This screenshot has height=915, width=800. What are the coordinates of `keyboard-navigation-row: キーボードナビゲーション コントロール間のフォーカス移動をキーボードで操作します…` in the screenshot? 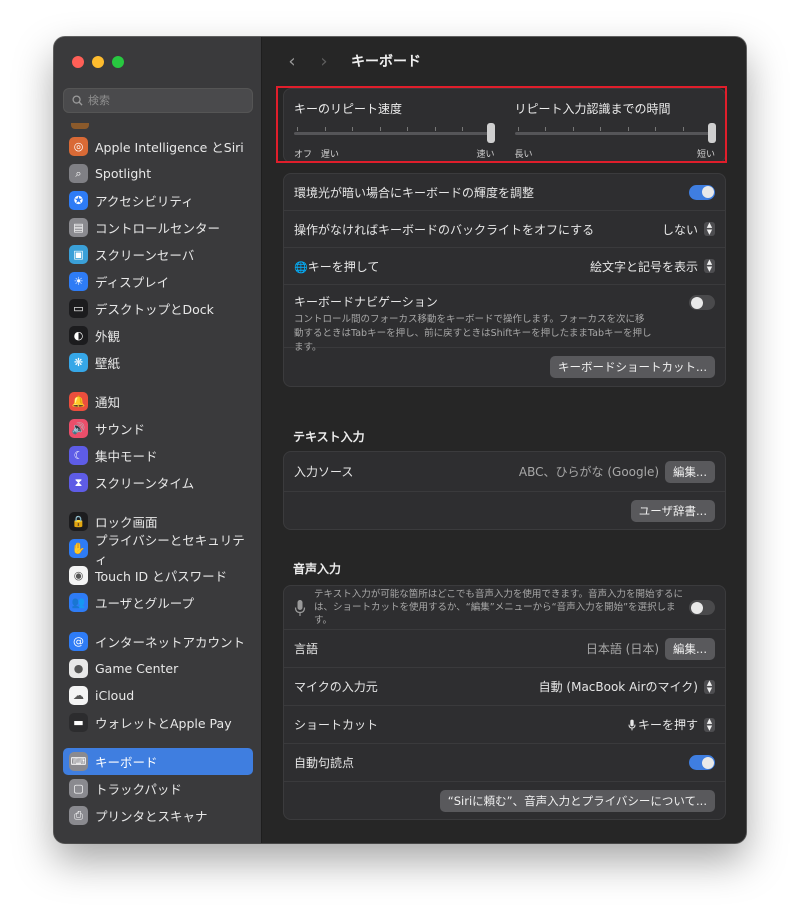 It's located at (504, 319).